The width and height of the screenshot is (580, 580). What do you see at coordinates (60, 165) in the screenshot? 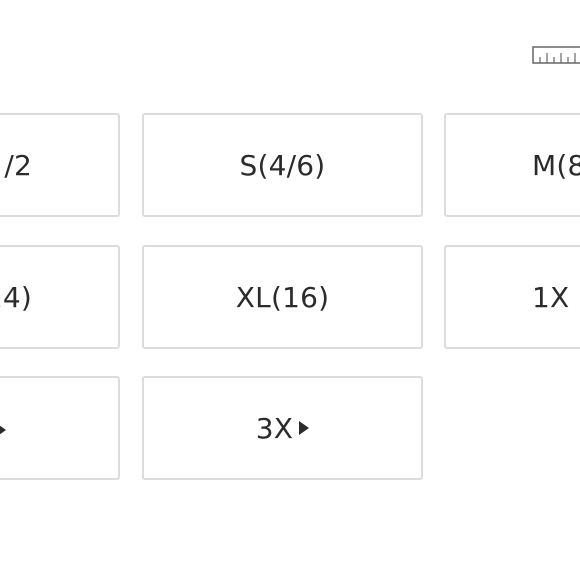
I see `size-option-xs: /2` at bounding box center [60, 165].